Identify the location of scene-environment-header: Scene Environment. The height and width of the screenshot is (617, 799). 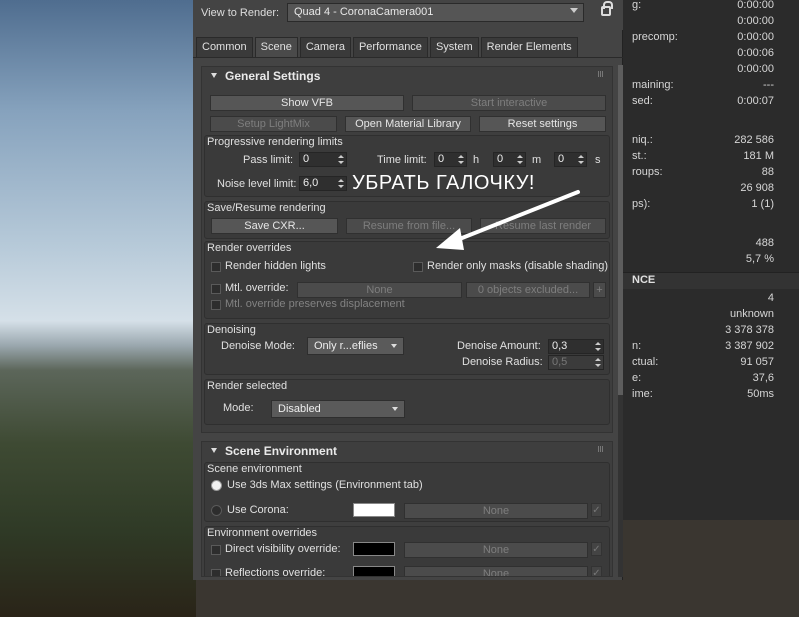
(407, 450).